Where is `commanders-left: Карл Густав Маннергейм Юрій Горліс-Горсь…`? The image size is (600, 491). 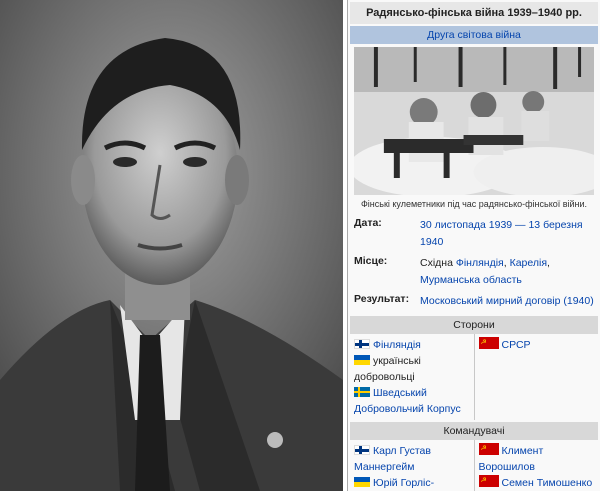
commanders-left: Карл Густав Маннергейм Юрій Горліс-Горсь… is located at coordinates (412, 465).